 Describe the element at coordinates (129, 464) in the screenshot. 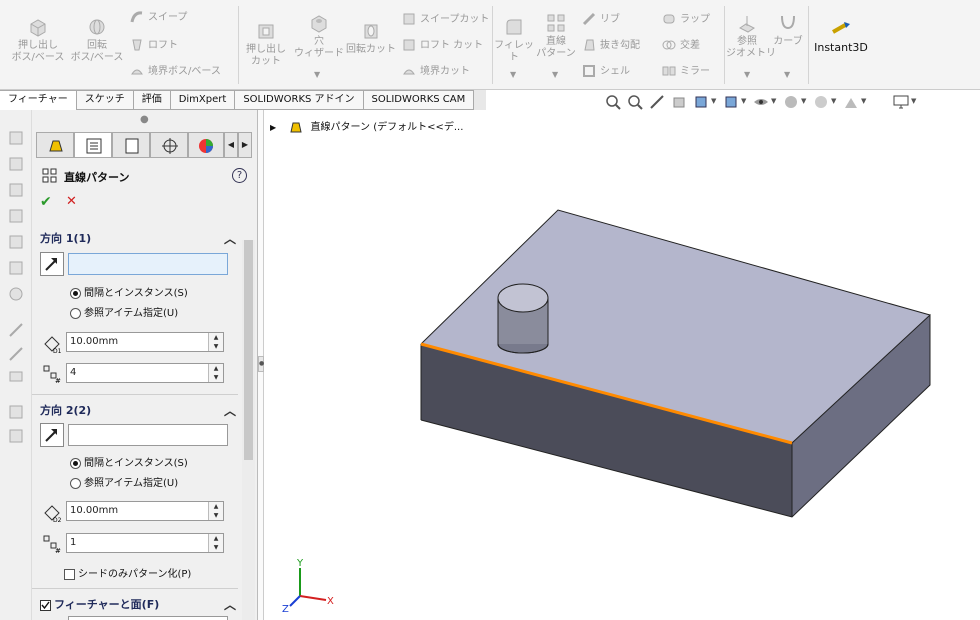

I see `dir2-radio-spacing: 間隔とインスタンス(S)` at that location.